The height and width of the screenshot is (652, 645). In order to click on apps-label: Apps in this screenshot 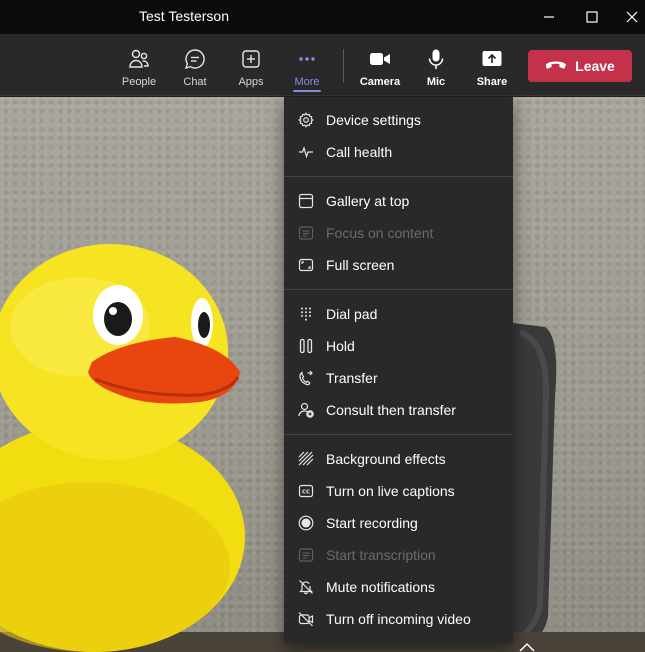, I will do `click(251, 82)`.